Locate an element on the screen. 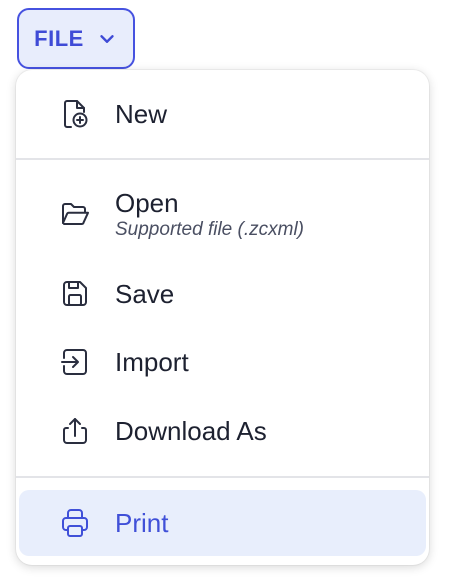 Image resolution: width=452 pixels, height=586 pixels. file-menu-button-label: FILE is located at coordinates (59, 38).